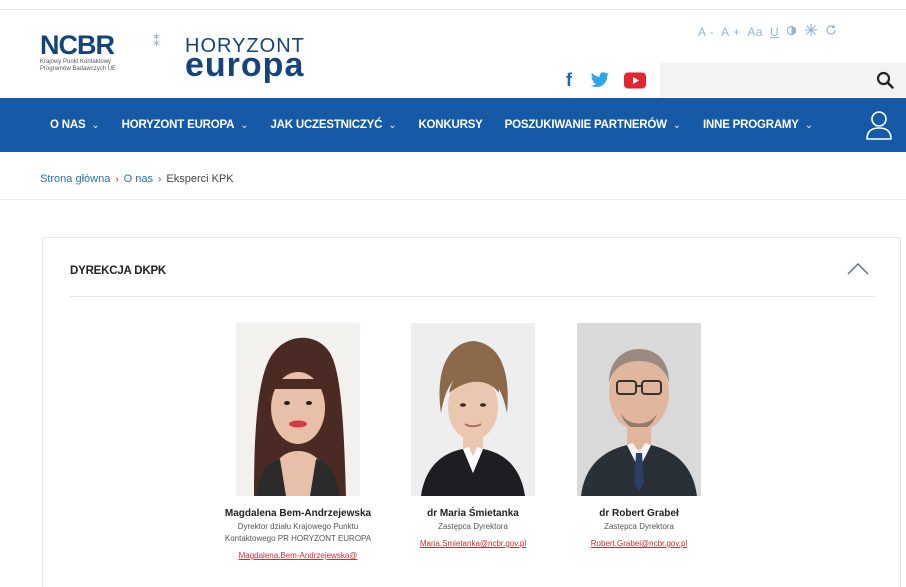 This screenshot has height=587, width=906. What do you see at coordinates (78, 69) in the screenshot?
I see `ncbr-subtitle-line2: Programów Badawczych UE` at bounding box center [78, 69].